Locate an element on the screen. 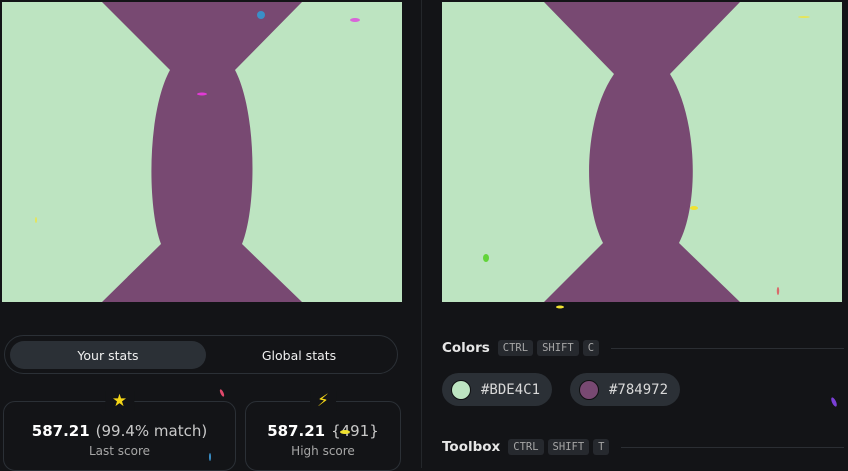 This screenshot has width=848, height=471. high-score-detail: {491} is located at coordinates (355, 431).